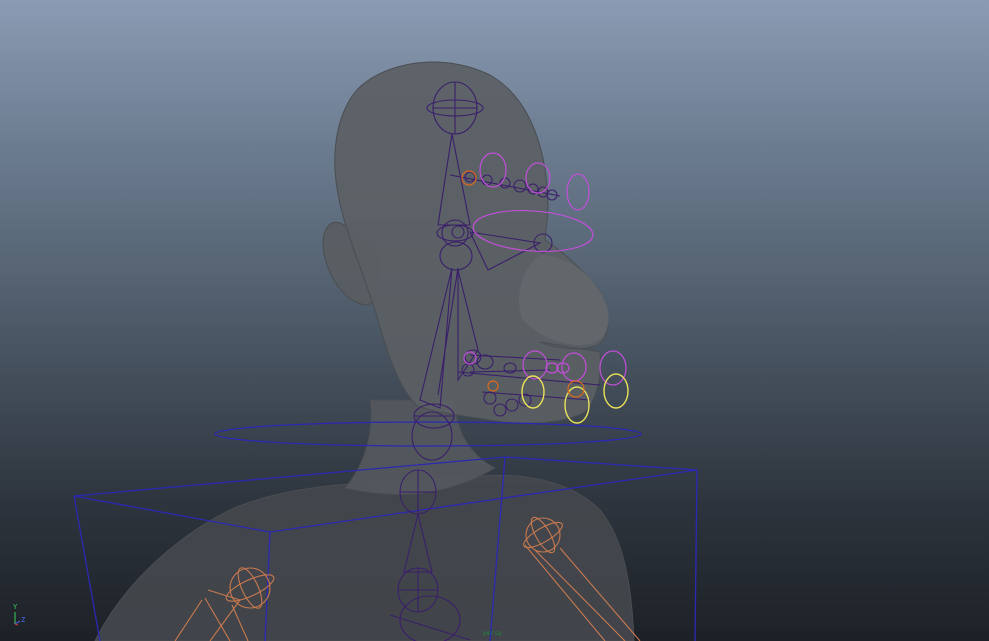  Describe the element at coordinates (493, 633) in the screenshot. I see `camera-name-label: persp` at that location.